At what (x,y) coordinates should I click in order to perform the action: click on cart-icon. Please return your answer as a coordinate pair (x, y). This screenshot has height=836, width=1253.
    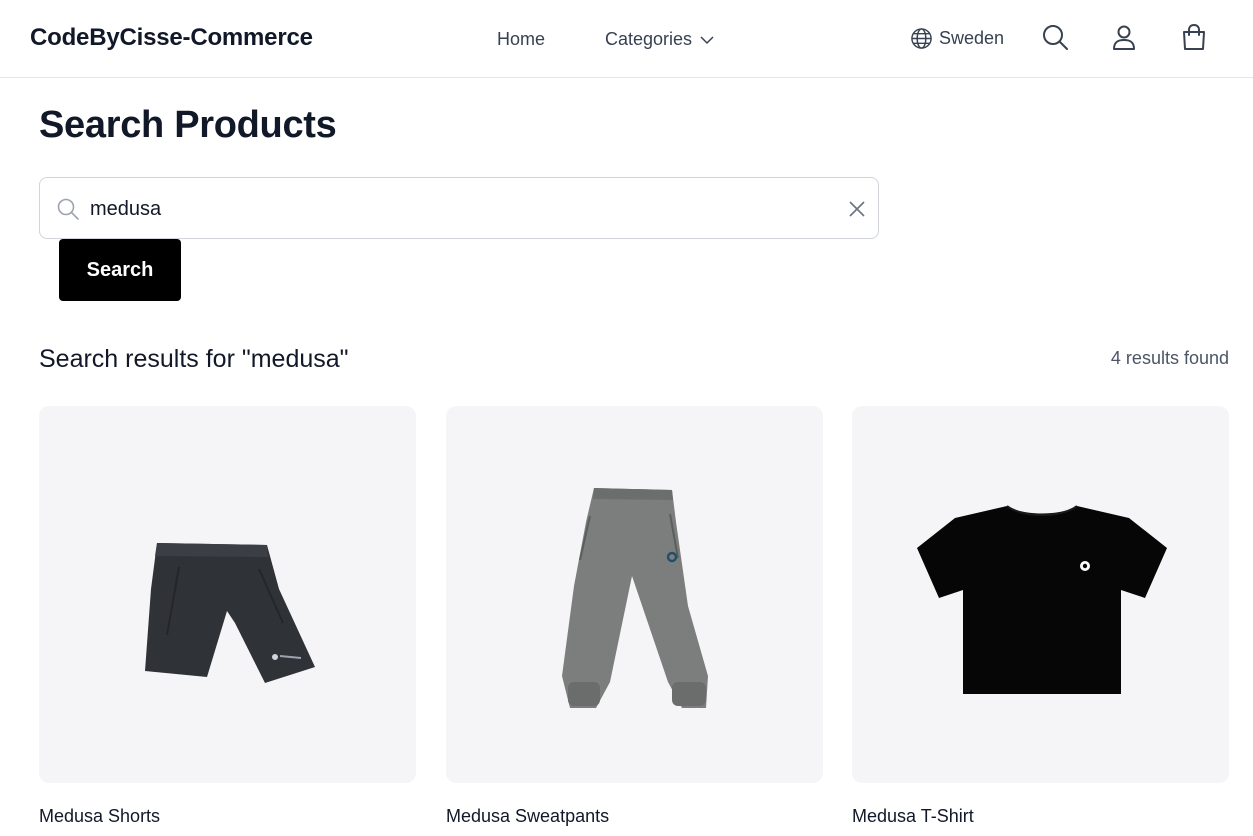
    Looking at the image, I should click on (1194, 36).